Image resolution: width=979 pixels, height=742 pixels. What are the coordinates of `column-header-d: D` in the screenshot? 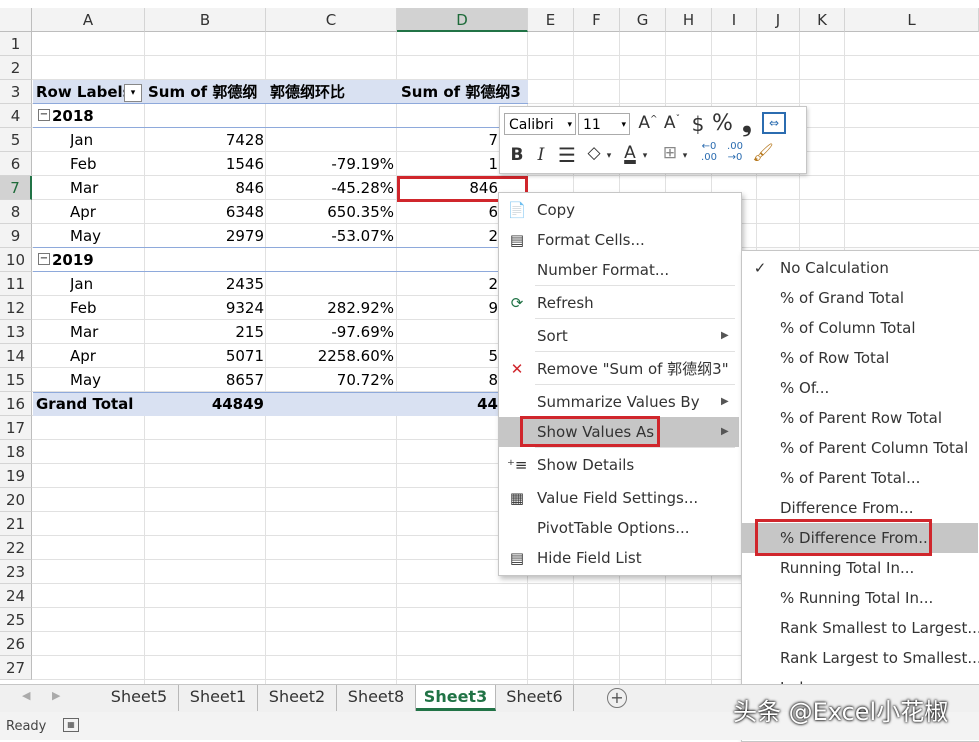 It's located at (462, 20).